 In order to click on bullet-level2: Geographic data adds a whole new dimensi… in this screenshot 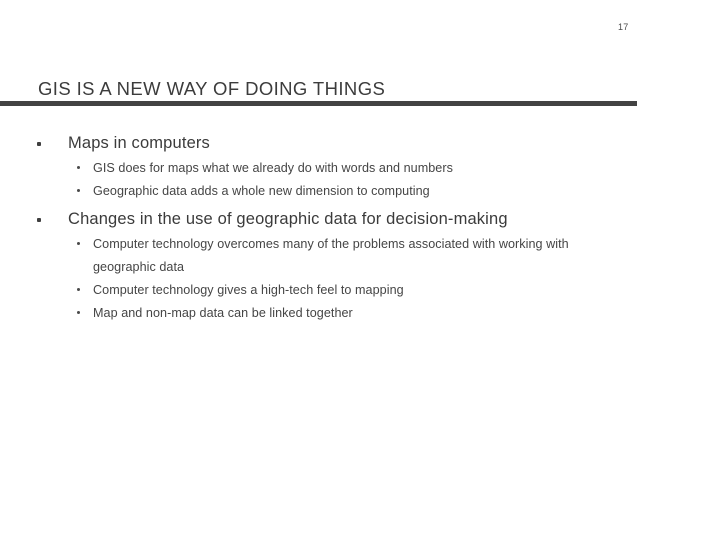, I will do `click(360, 191)`.